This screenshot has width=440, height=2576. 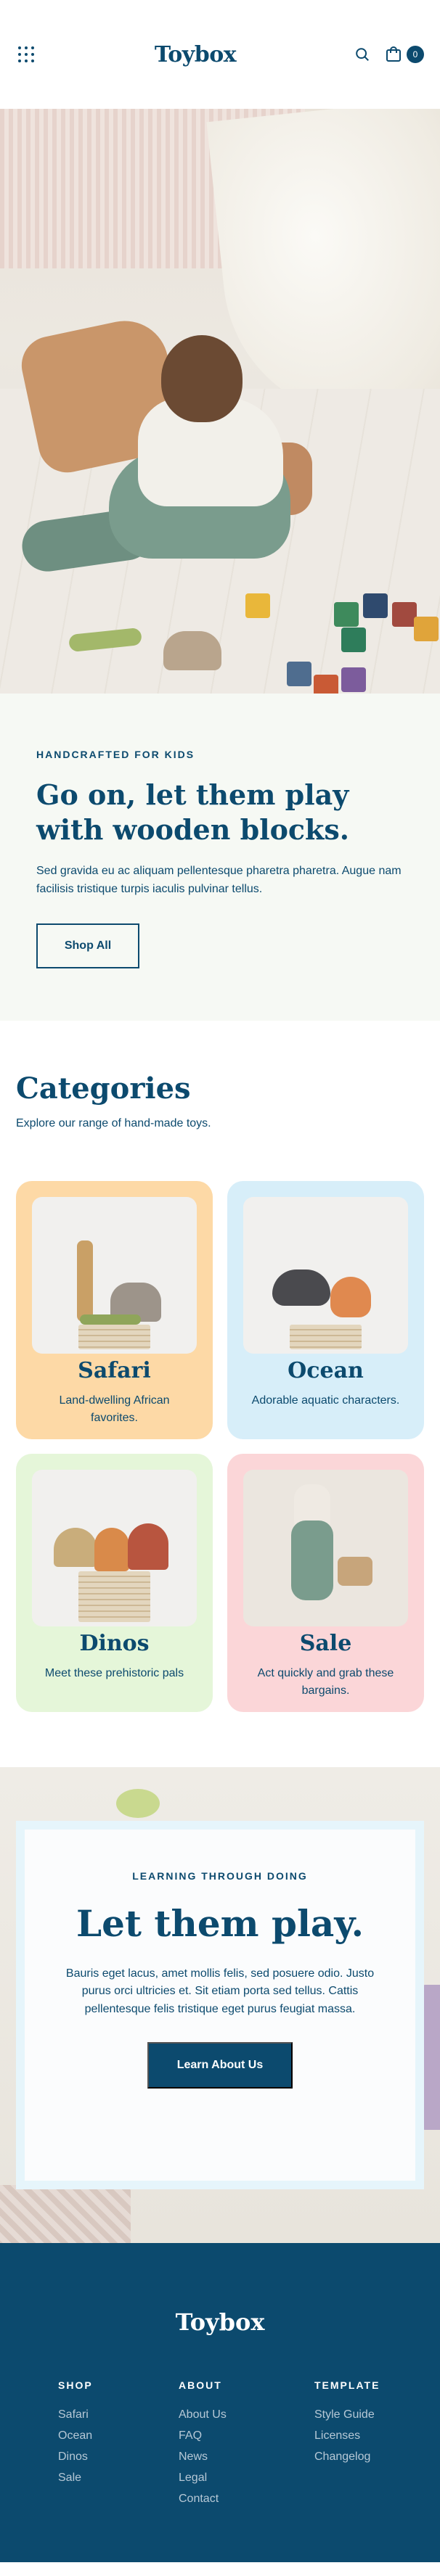 I want to click on category-image-ocean, so click(x=325, y=1275).